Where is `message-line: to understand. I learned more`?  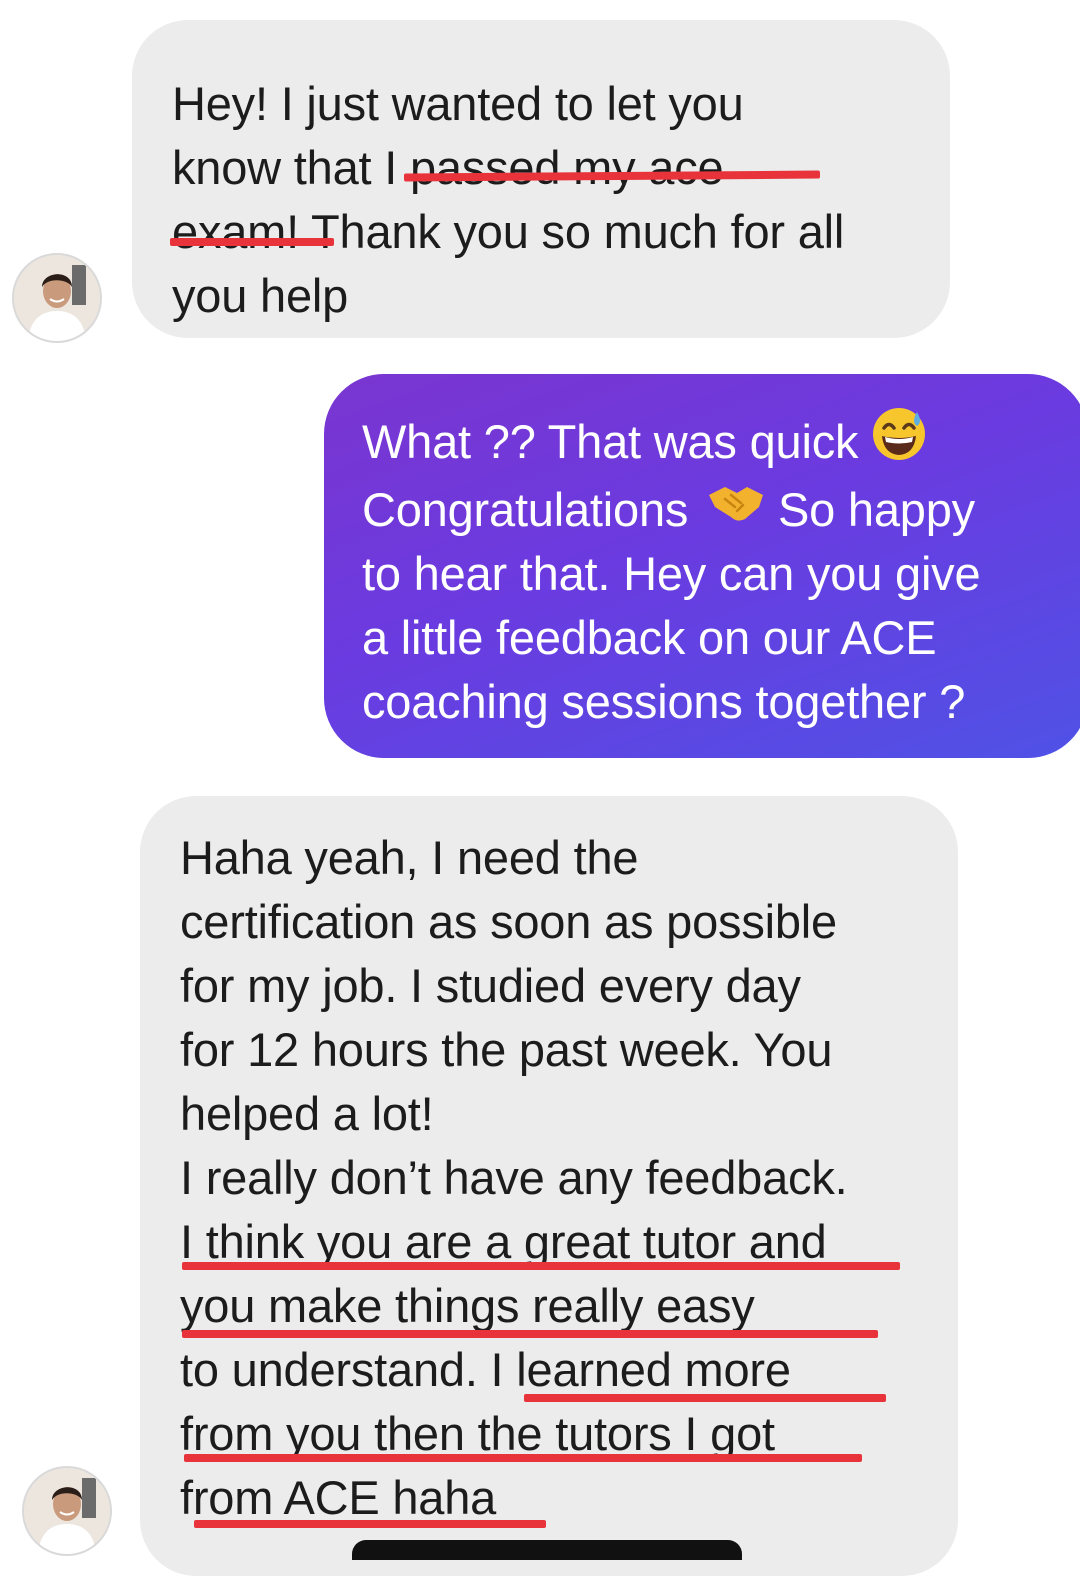 message-line: to understand. I learned more is located at coordinates (485, 1369).